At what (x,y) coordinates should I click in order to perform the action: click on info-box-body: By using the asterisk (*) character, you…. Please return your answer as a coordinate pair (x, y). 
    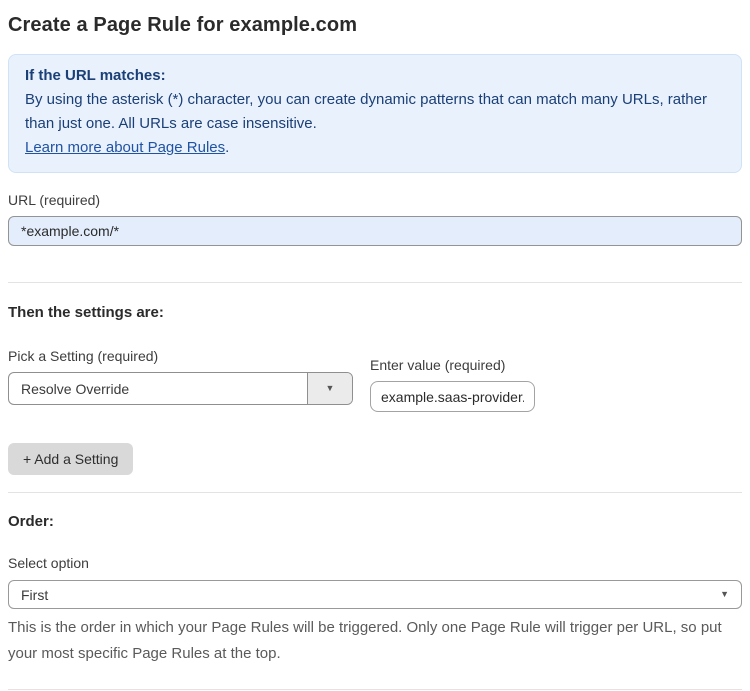
    Looking at the image, I should click on (366, 111).